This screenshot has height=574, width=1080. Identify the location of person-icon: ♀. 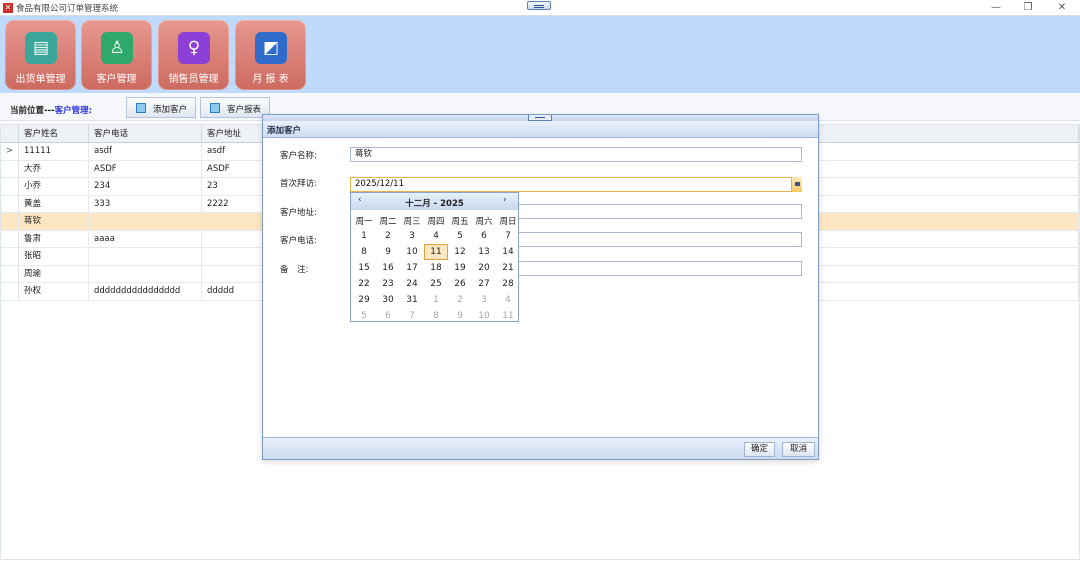
(194, 48).